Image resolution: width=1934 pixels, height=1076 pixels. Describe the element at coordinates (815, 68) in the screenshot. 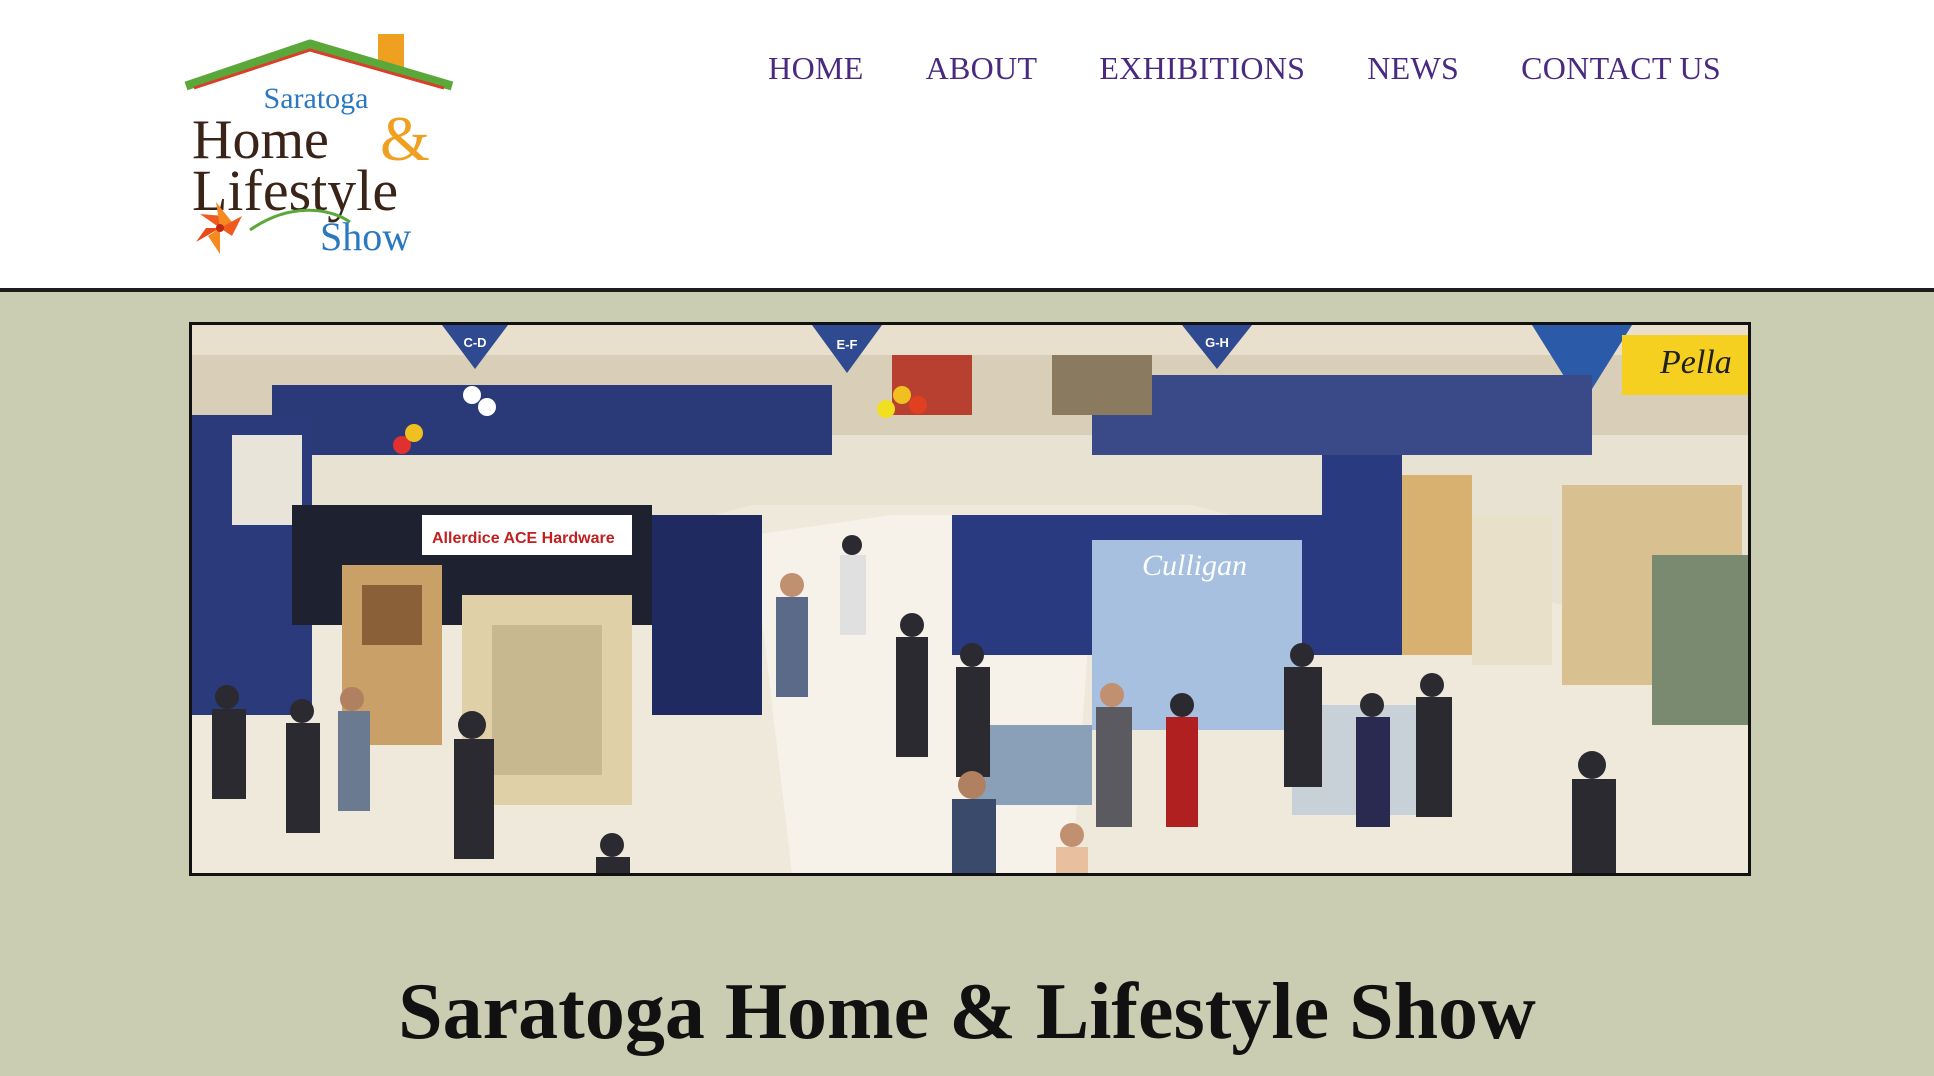

I see `nav-home: HOME` at that location.